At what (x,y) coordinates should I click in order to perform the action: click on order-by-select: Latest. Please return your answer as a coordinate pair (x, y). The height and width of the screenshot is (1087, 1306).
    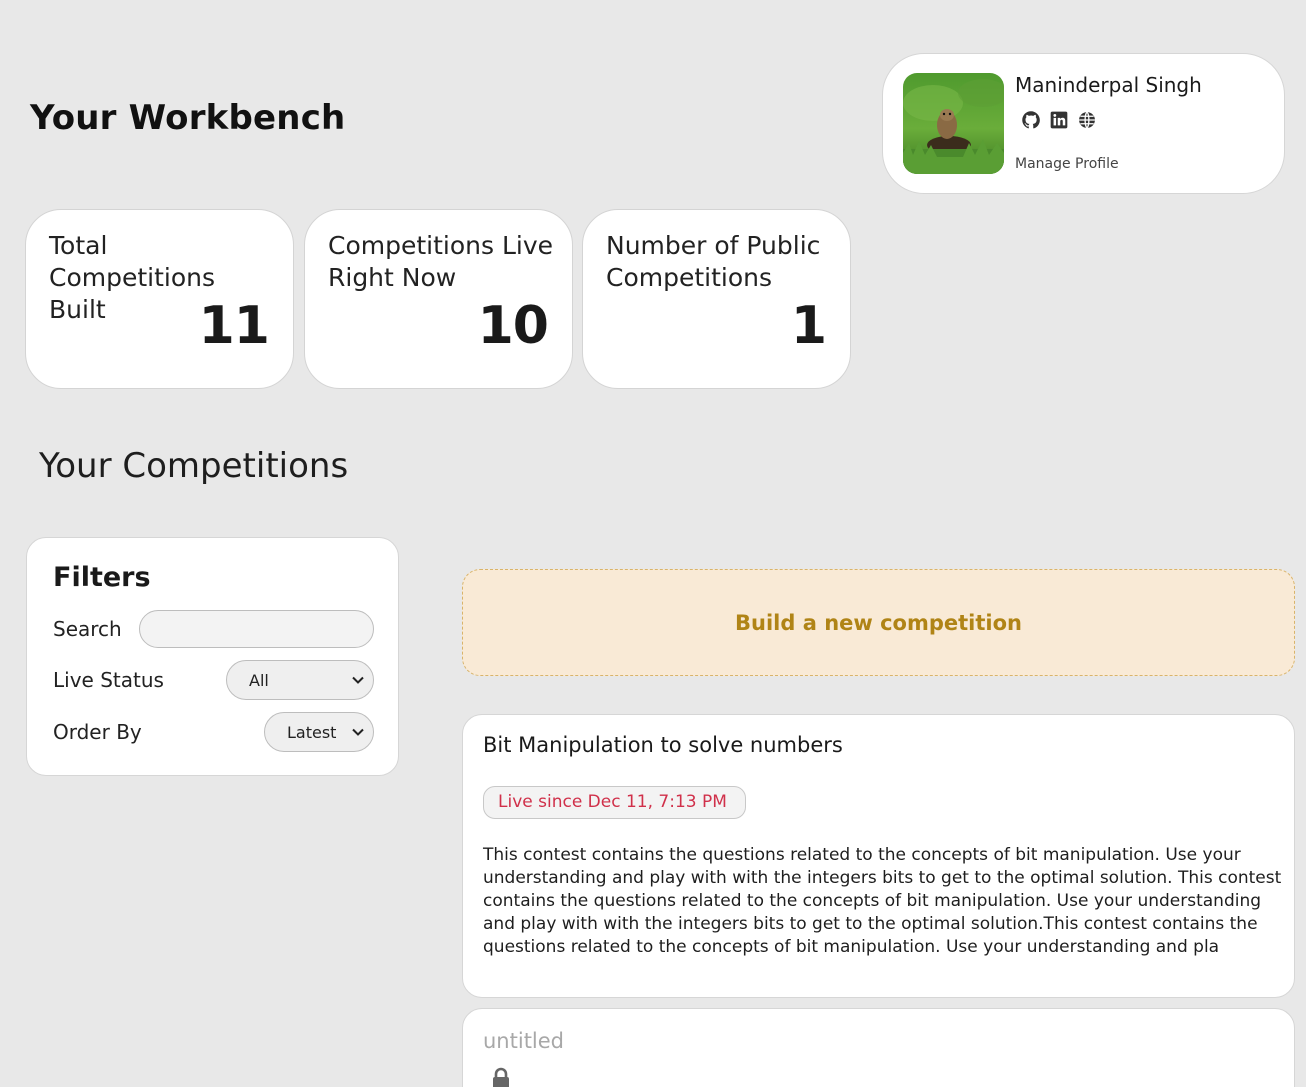
    Looking at the image, I should click on (319, 732).